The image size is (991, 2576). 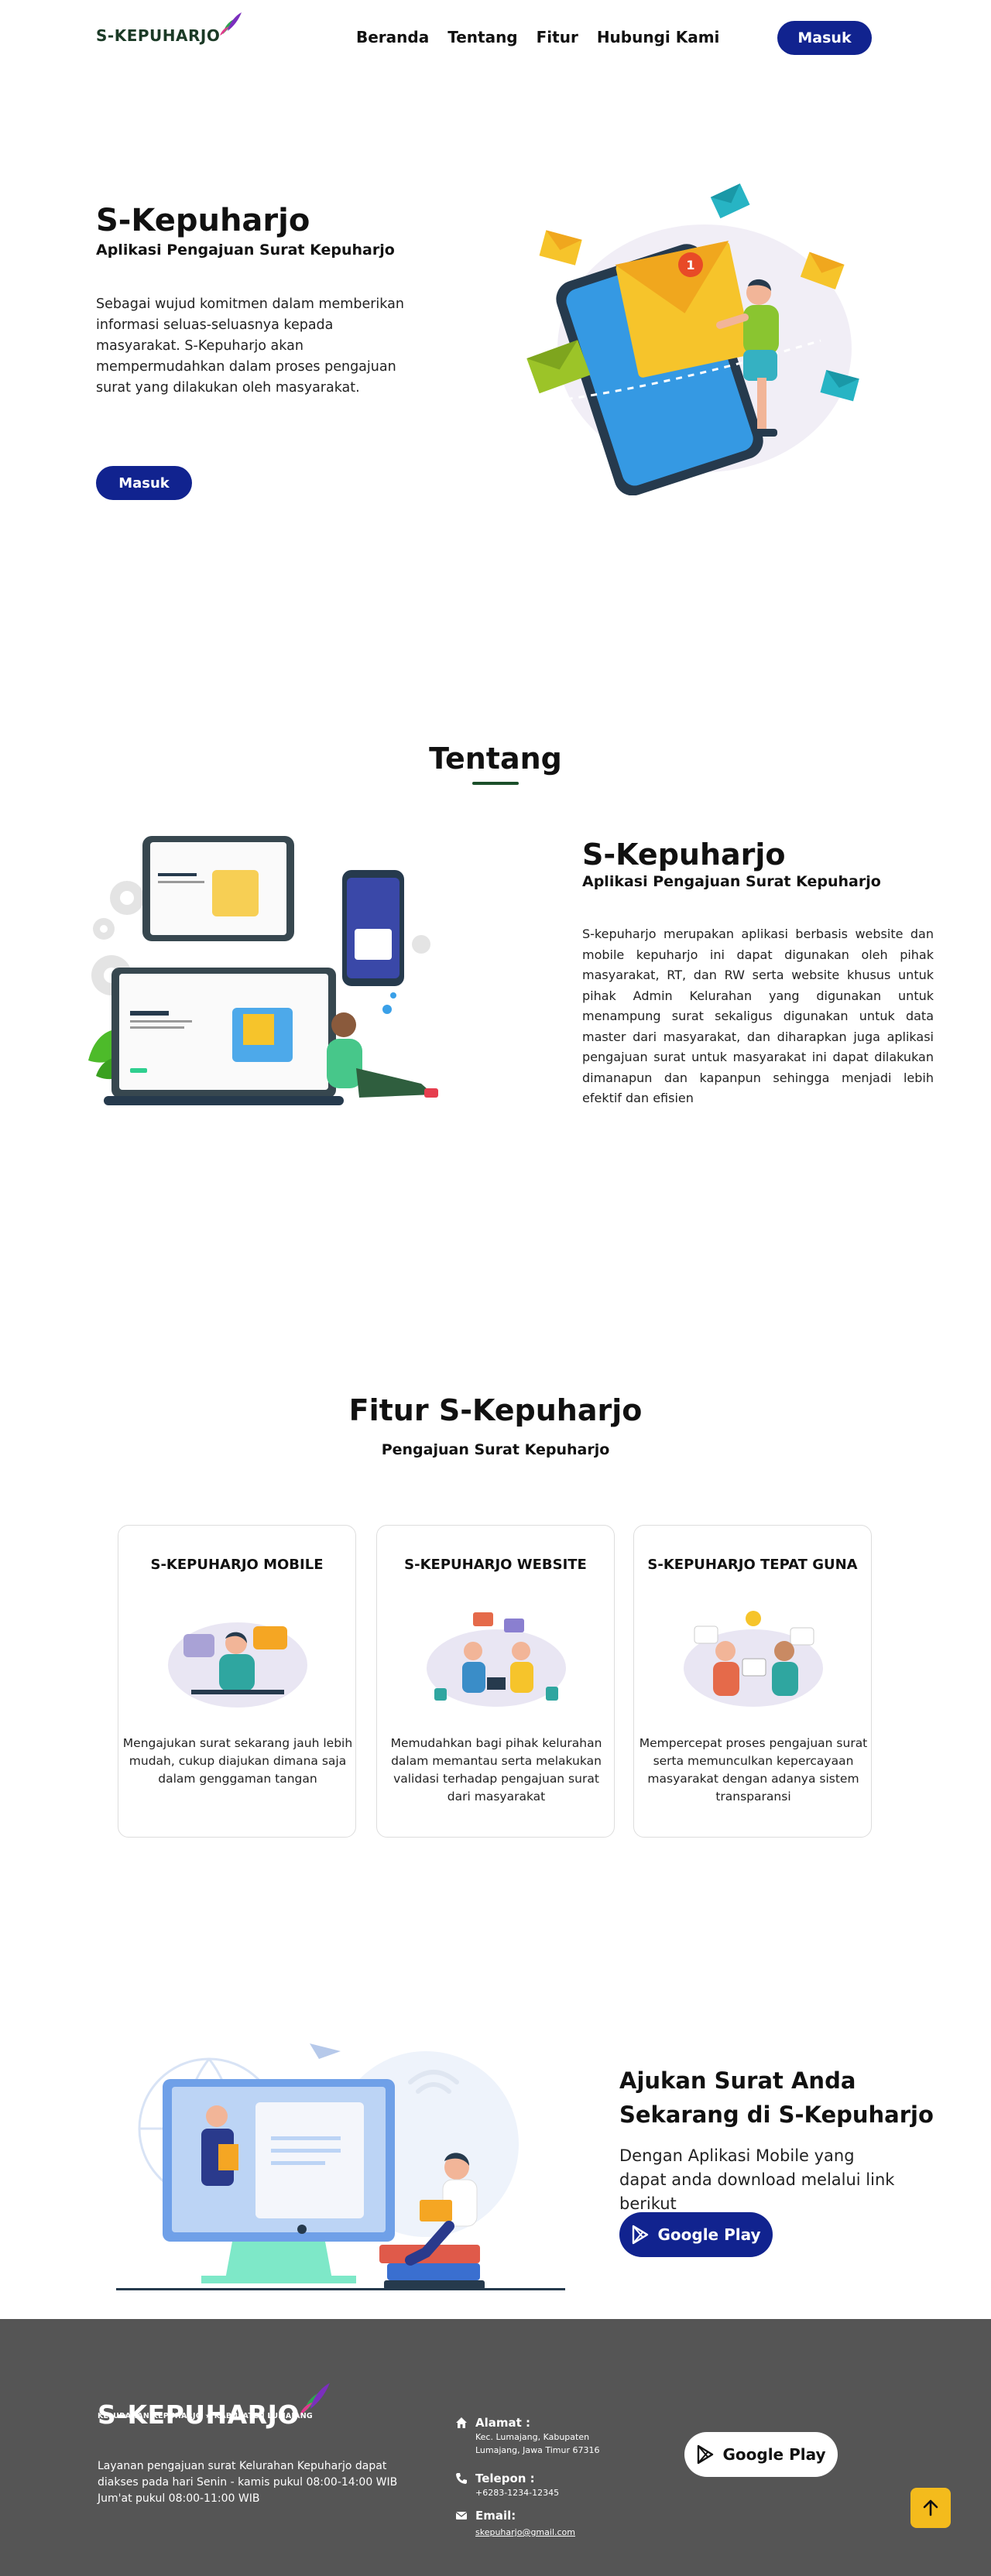 I want to click on email-link: skepuharjo@gmail.com, so click(x=525, y=2532).